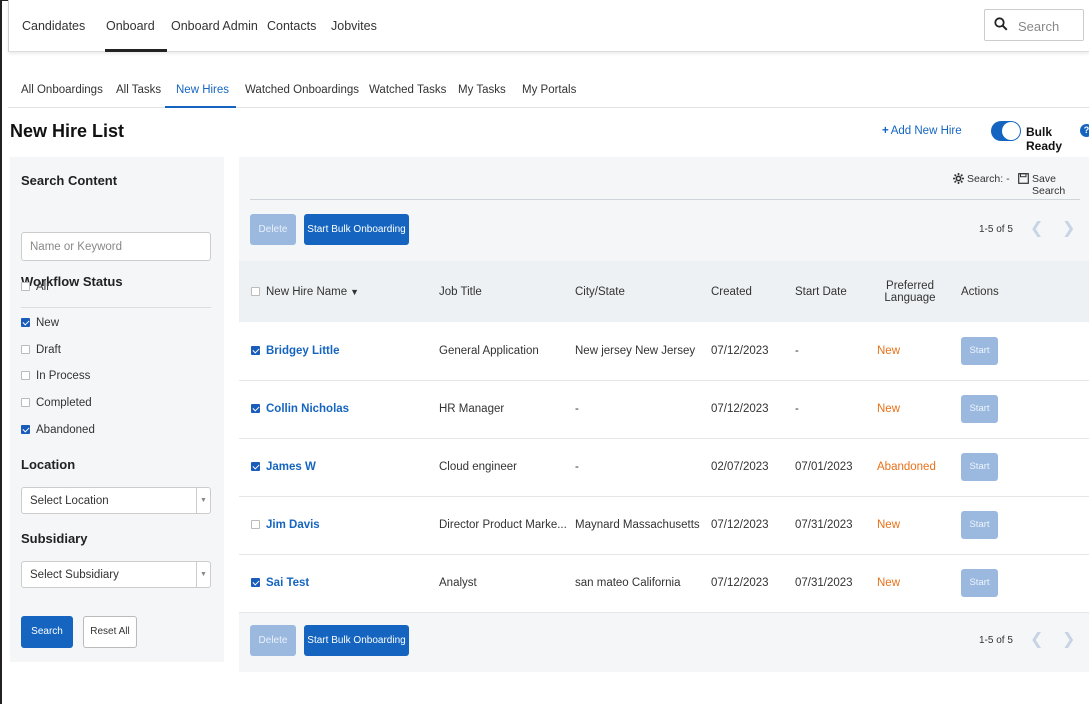 This screenshot has width=1089, height=704. Describe the element at coordinates (202, 90) in the screenshot. I see `tab-new-hires: New Hires` at that location.